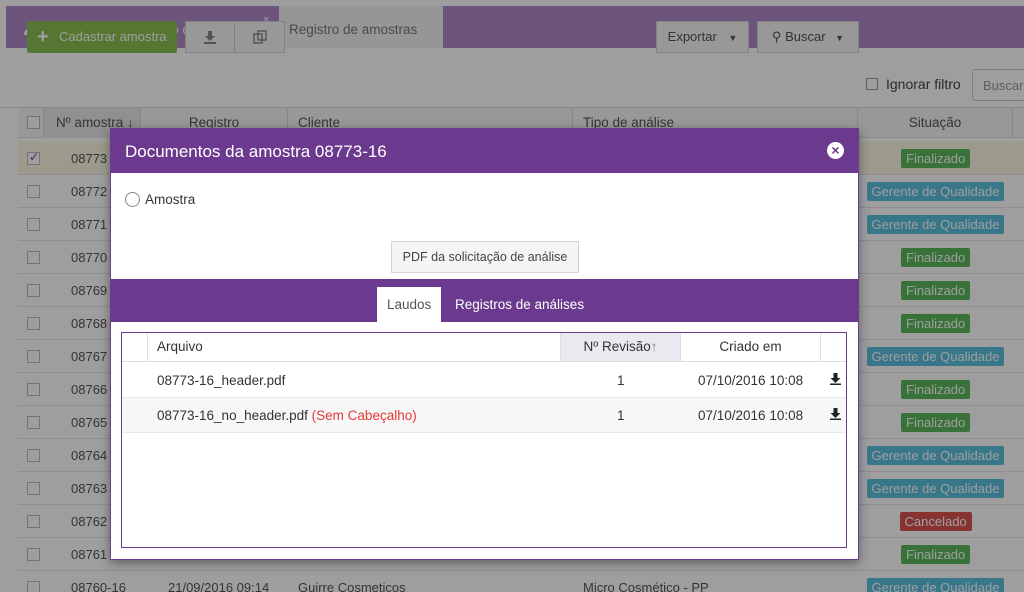  I want to click on col-criado-em: Criado em, so click(751, 347).